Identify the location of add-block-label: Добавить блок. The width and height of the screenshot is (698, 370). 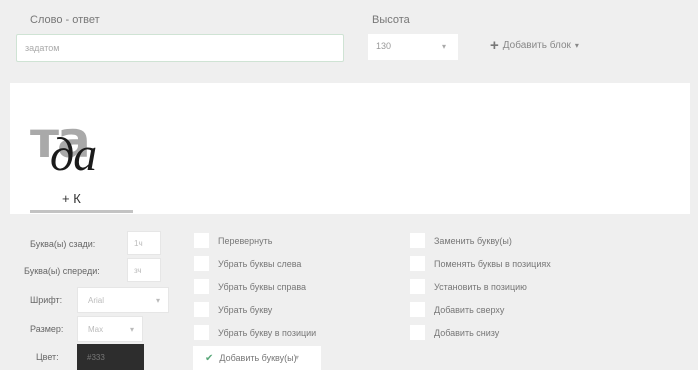
(536, 45).